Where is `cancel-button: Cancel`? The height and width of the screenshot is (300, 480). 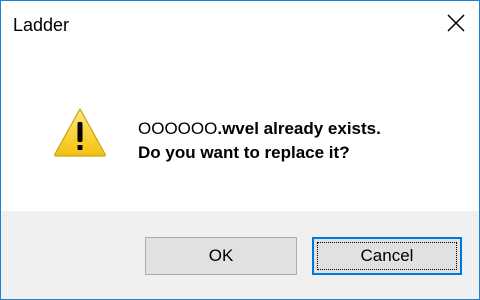 cancel-button: Cancel is located at coordinates (387, 256).